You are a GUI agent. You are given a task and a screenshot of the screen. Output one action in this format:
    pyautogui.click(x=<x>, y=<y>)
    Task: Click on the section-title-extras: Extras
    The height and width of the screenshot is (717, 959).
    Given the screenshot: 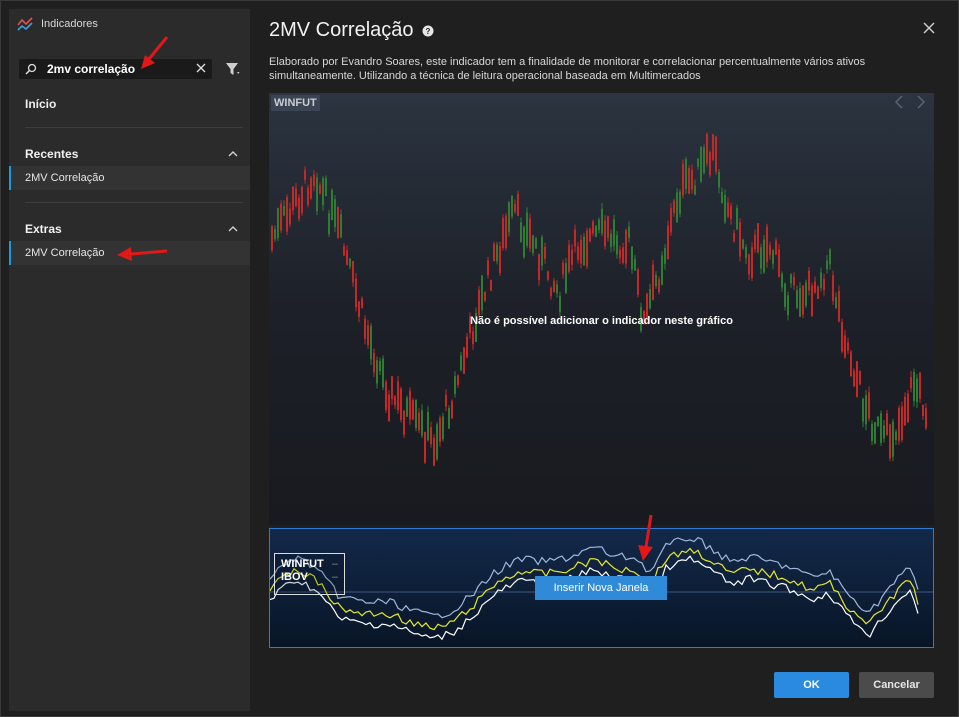 What is the action you would take?
    pyautogui.click(x=43, y=229)
    